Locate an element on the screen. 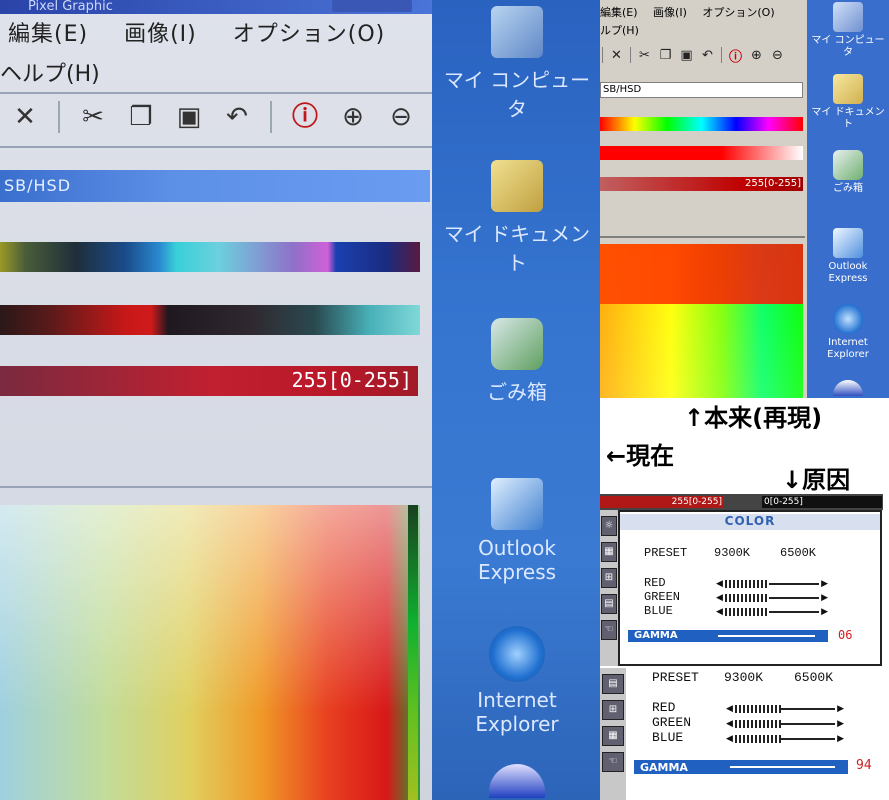 Image resolution: width=889 pixels, height=800 pixels. photo-desktop-icon-outlook: Outlook Express is located at coordinates (517, 531).